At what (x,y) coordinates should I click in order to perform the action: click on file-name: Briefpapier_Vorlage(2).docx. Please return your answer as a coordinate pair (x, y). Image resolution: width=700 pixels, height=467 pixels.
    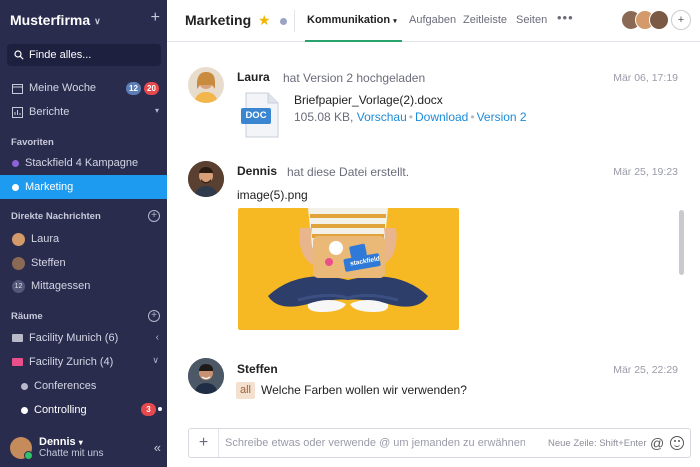
    Looking at the image, I should click on (368, 100).